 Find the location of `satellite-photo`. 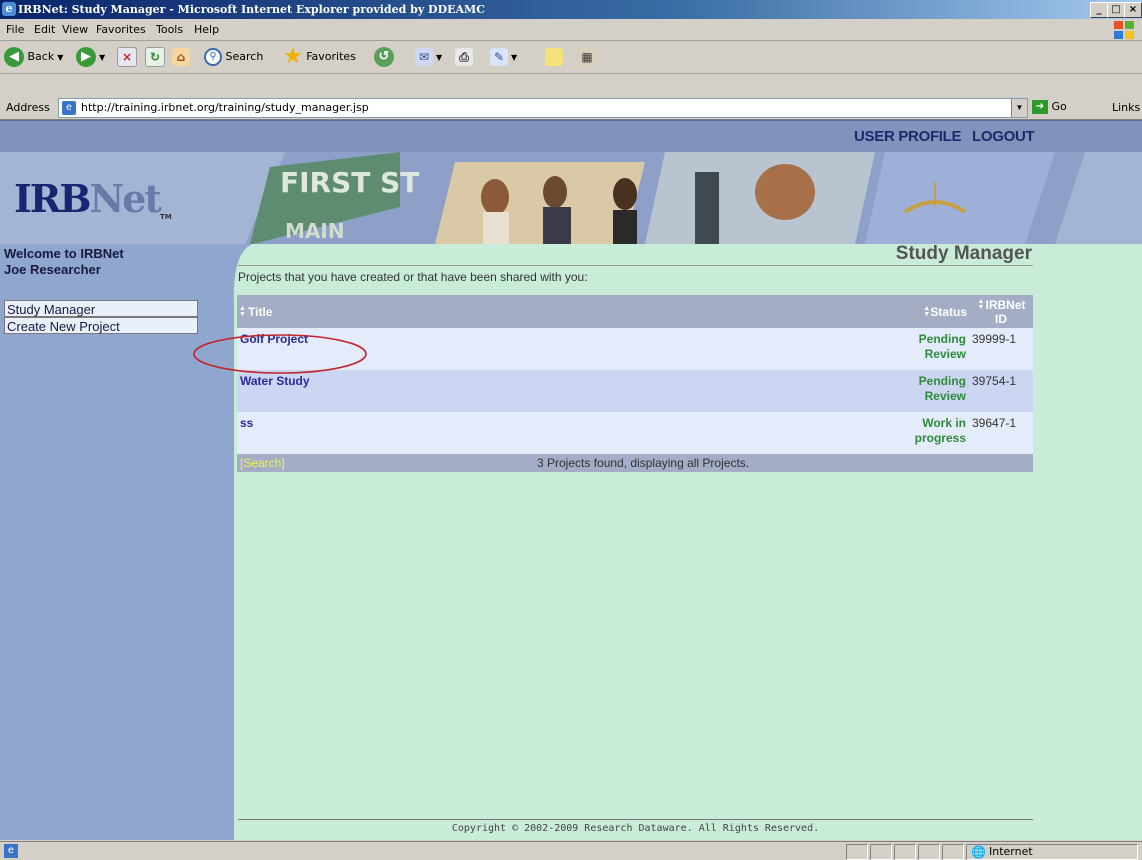

satellite-photo is located at coordinates (960, 198).